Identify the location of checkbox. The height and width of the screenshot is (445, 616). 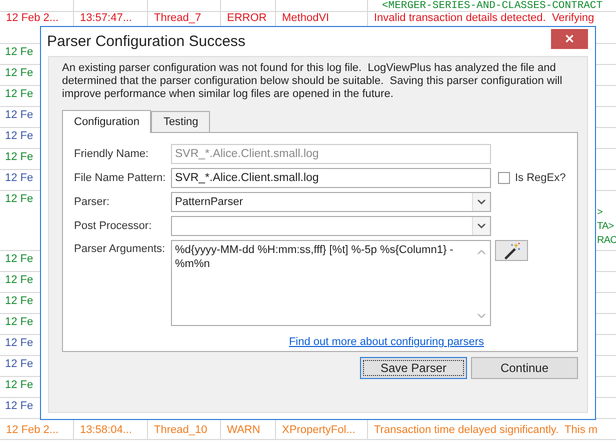
(504, 178).